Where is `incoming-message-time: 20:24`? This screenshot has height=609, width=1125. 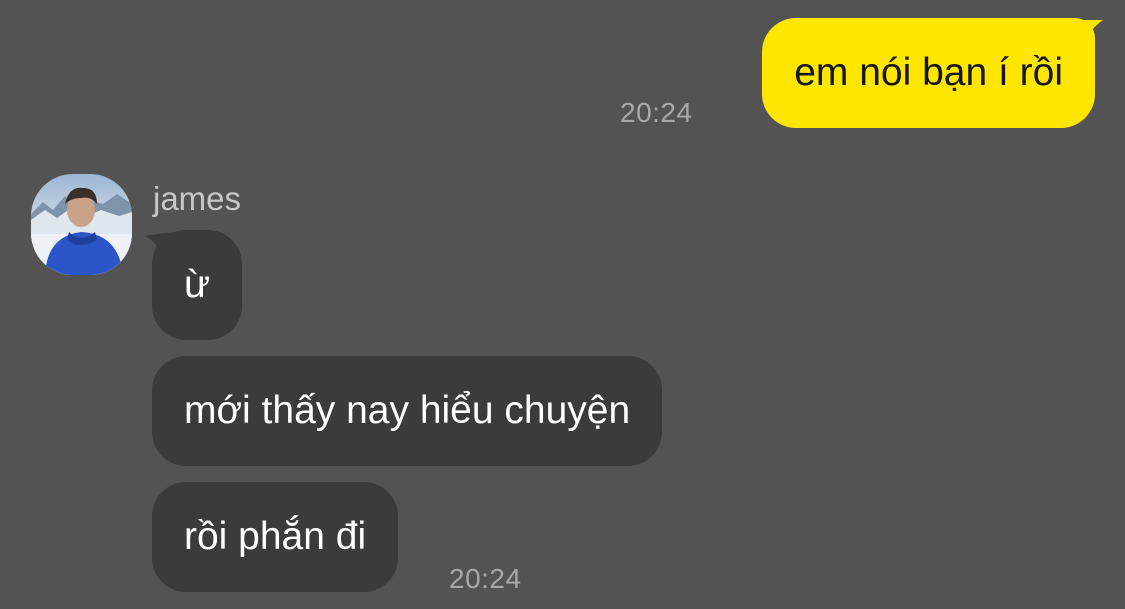 incoming-message-time: 20:24 is located at coordinates (485, 578).